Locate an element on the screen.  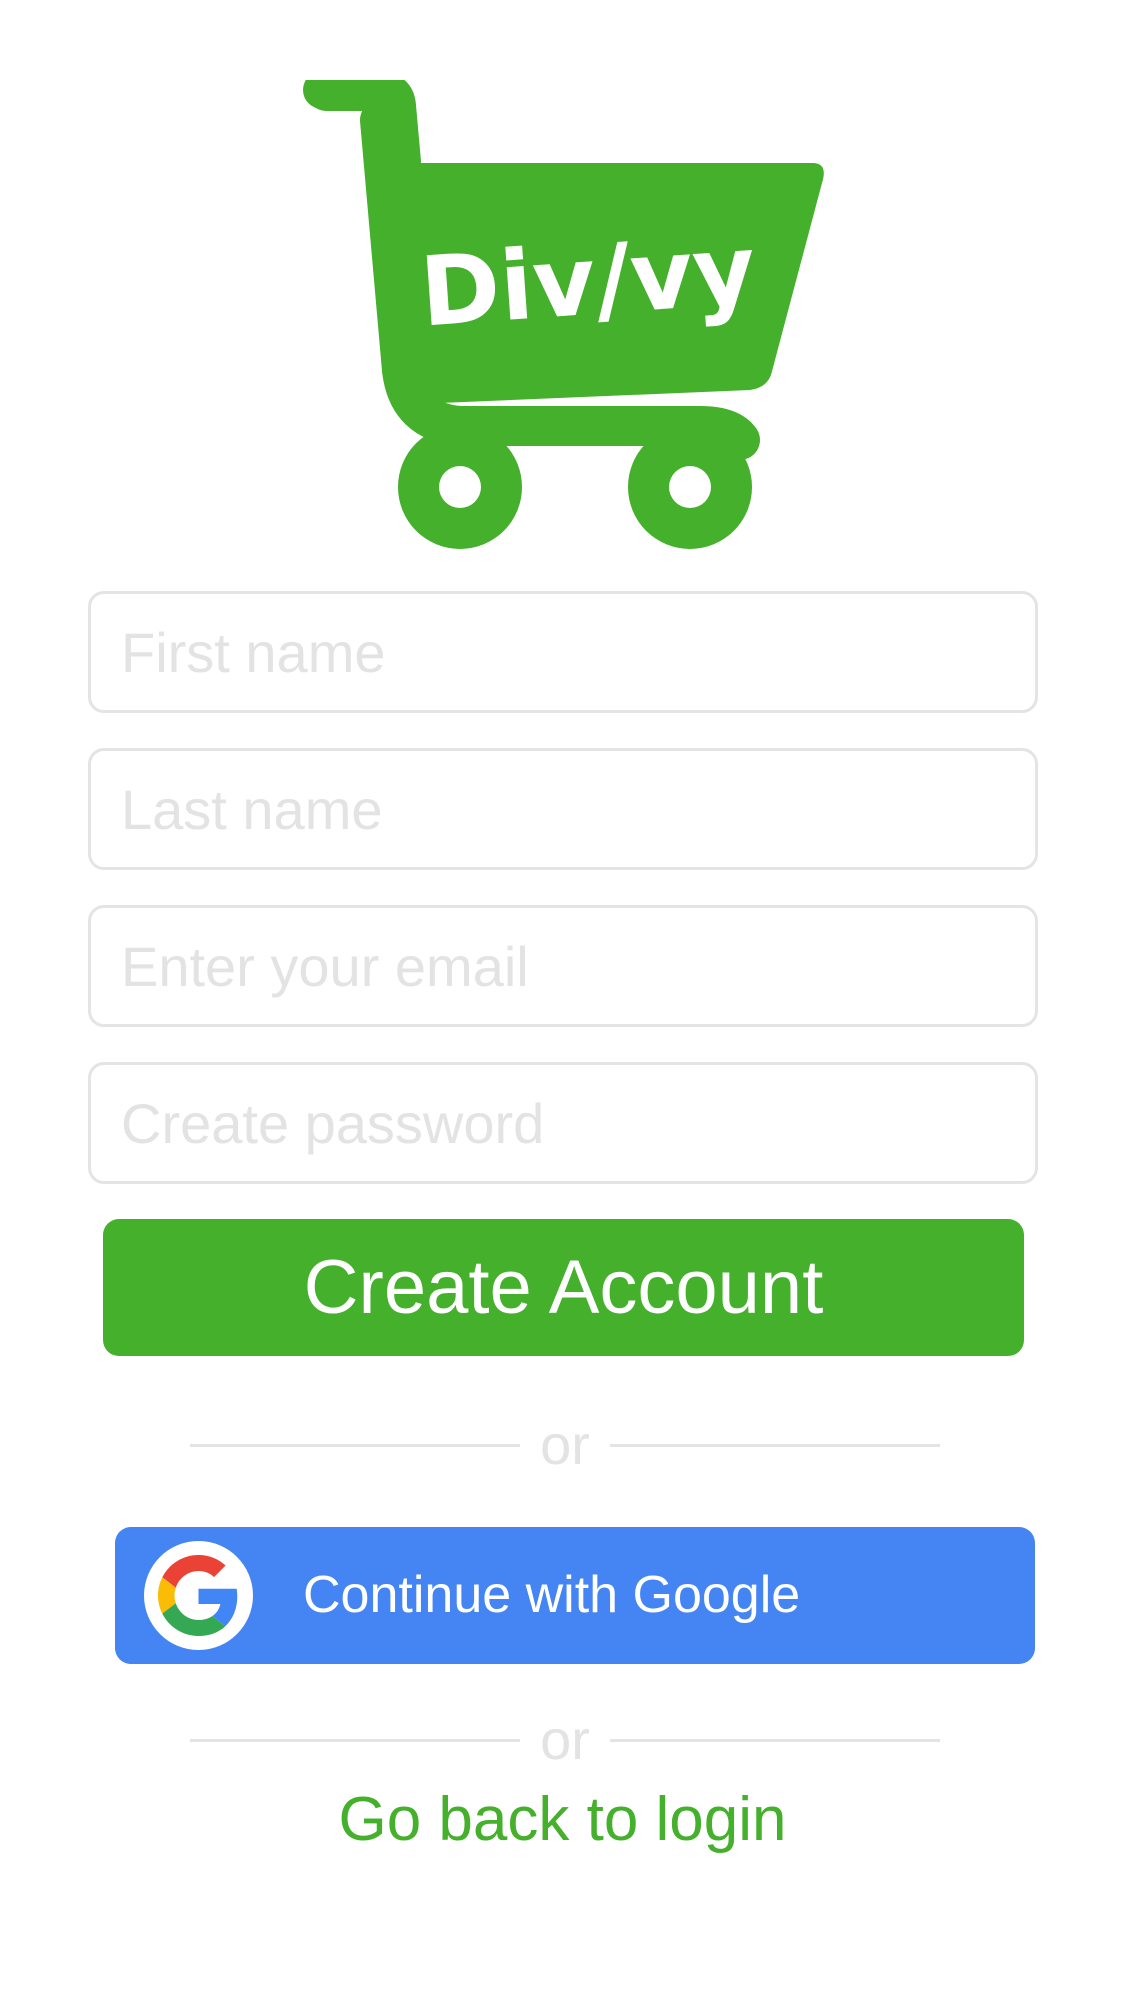
google-button-label: Continue with Google is located at coordinates (552, 1595).